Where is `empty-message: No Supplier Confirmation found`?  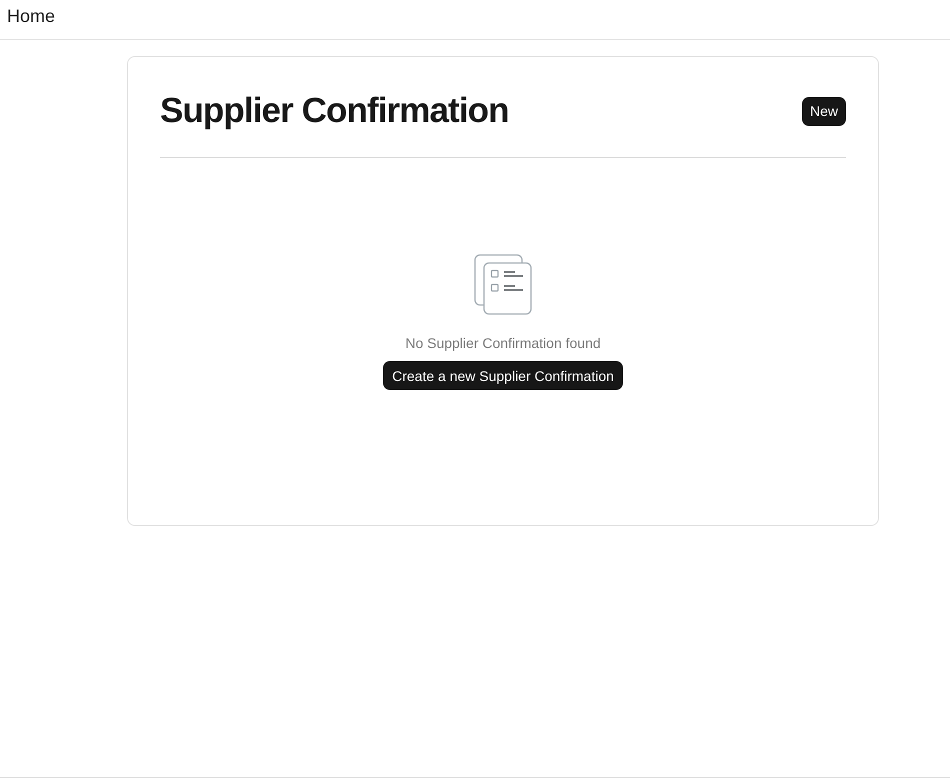
empty-message: No Supplier Confirmation found is located at coordinates (503, 343).